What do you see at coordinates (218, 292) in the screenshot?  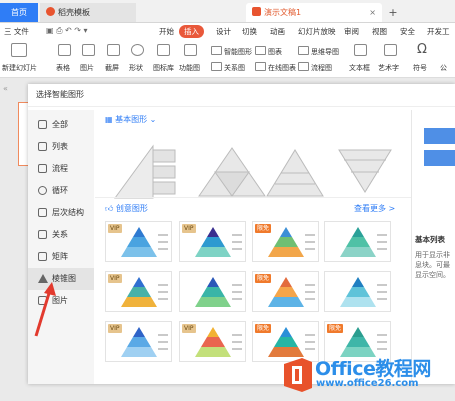 I see `pyramid-thumbnail` at bounding box center [218, 292].